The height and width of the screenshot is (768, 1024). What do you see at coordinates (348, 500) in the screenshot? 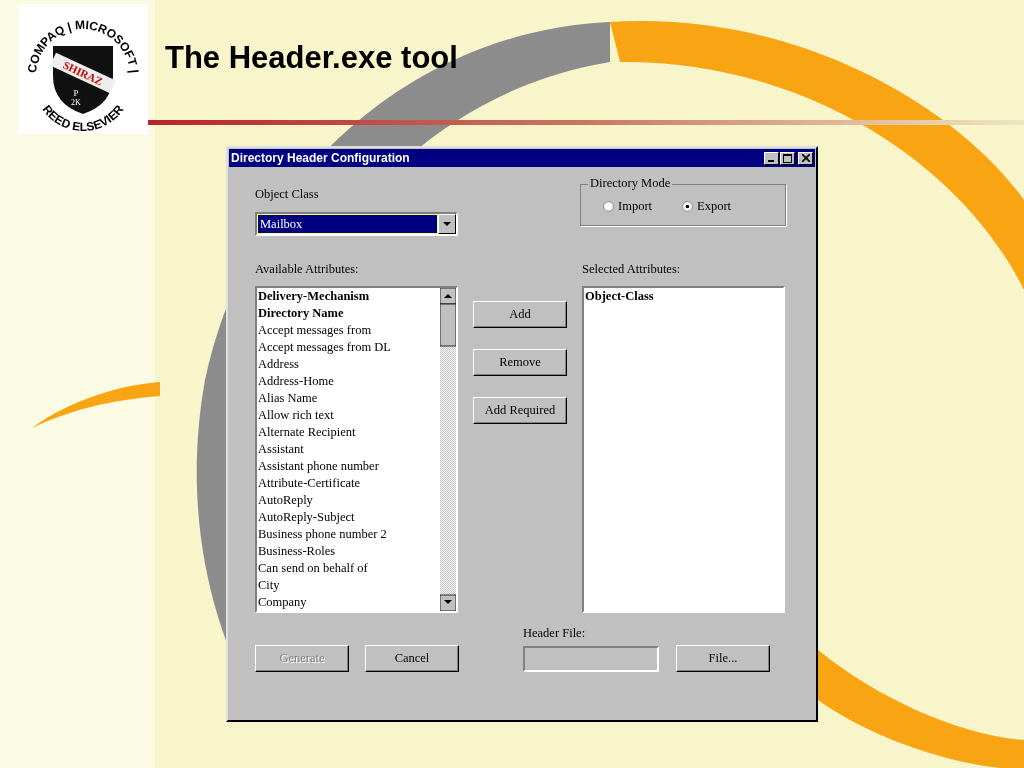
I see `list-item: AutoReply` at bounding box center [348, 500].